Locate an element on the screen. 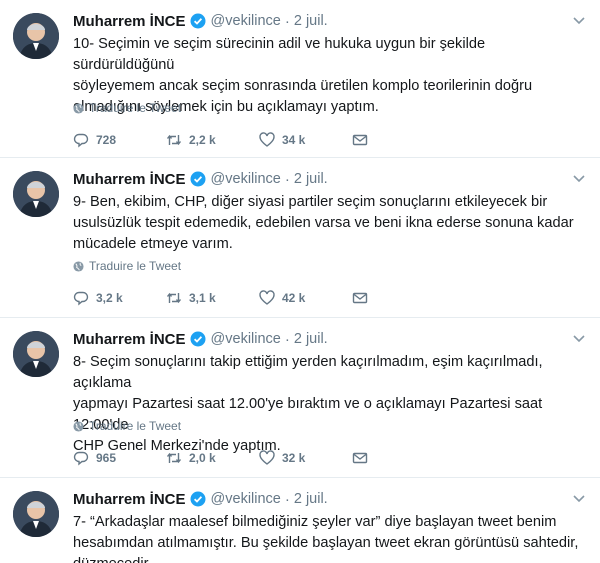 This screenshot has width=600, height=563. reply-button: 3,2 k is located at coordinates (119, 298).